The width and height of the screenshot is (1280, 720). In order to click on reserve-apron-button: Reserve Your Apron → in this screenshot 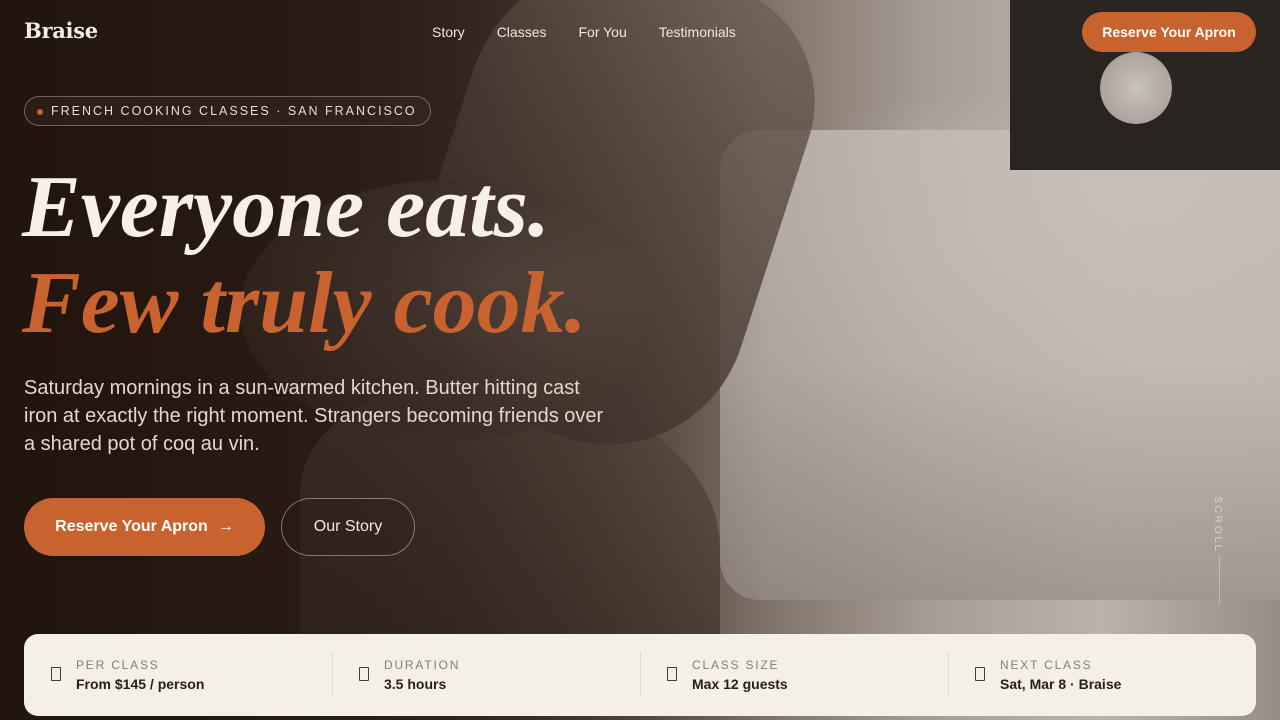, I will do `click(144, 527)`.